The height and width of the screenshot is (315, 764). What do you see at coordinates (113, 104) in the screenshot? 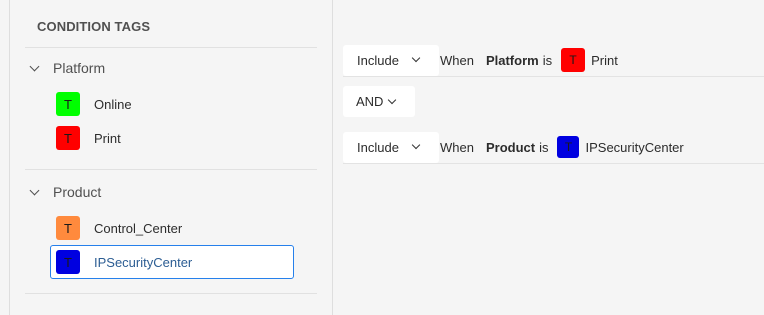
I see `tag-label: Online` at bounding box center [113, 104].